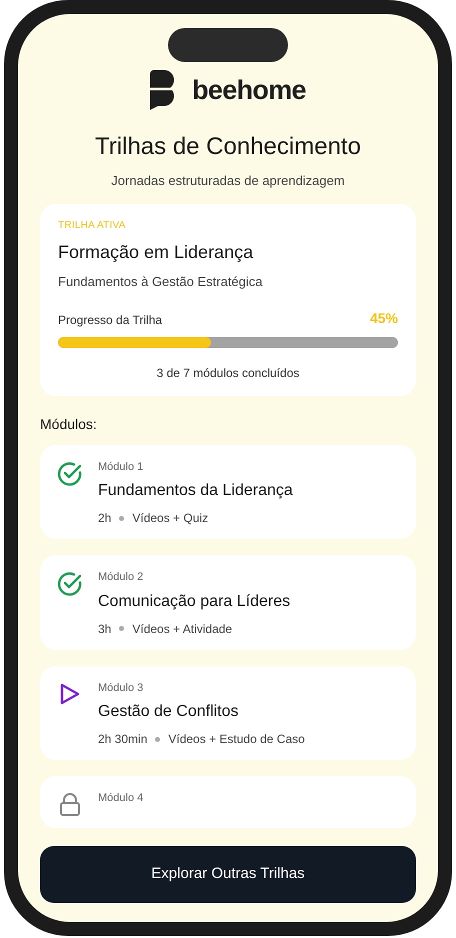 This screenshot has width=456, height=938. Describe the element at coordinates (70, 804) in the screenshot. I see `lock-icon` at that location.